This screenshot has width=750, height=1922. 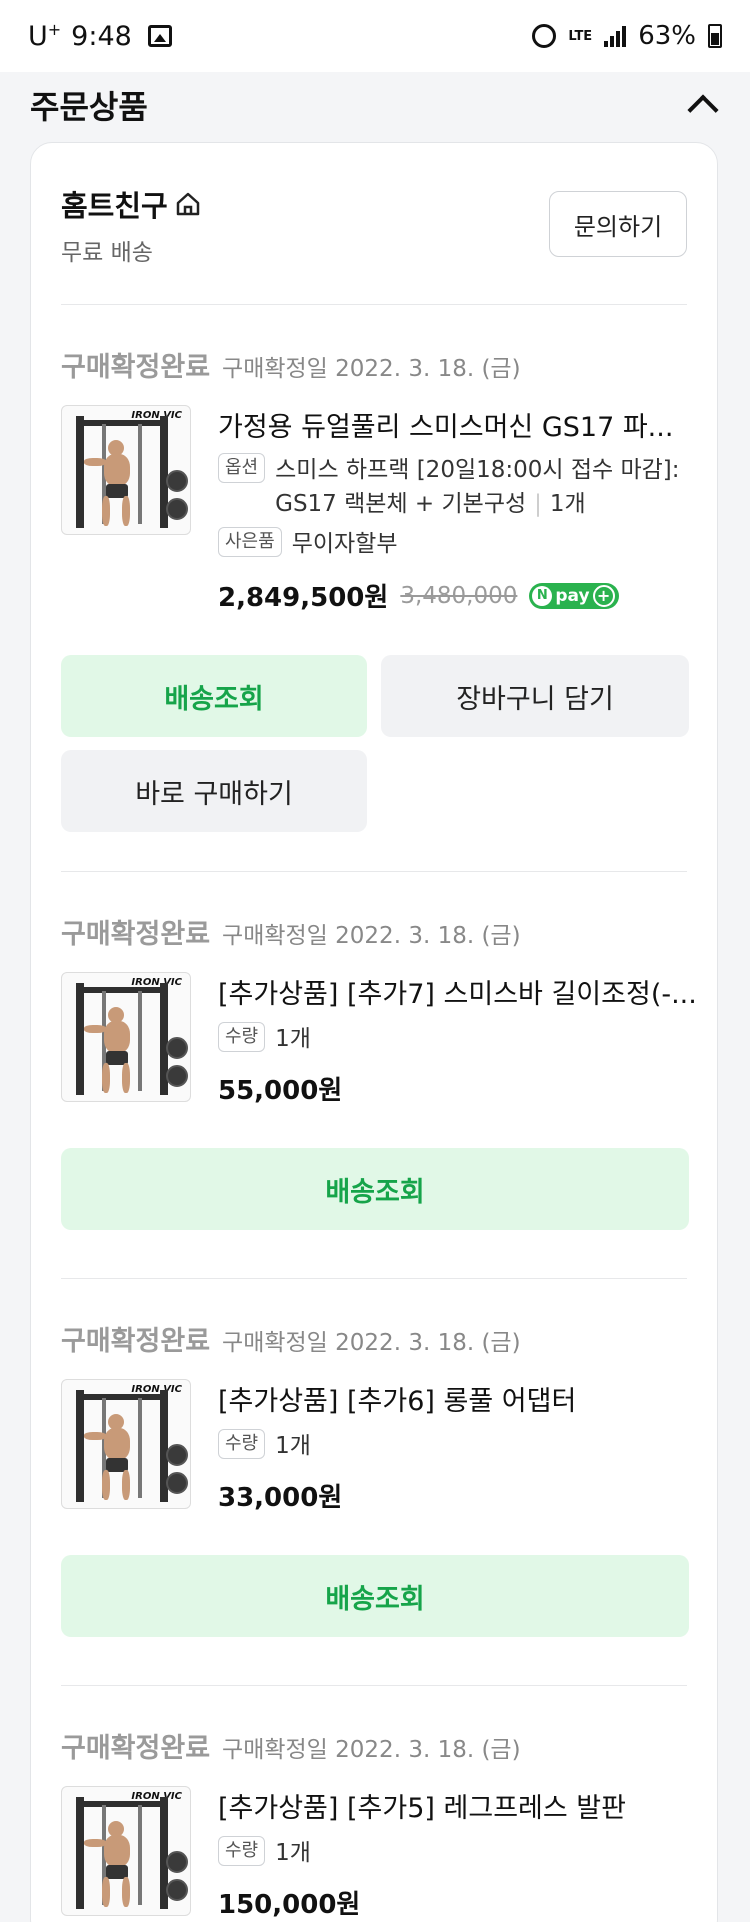 What do you see at coordinates (715, 36) in the screenshot?
I see `battery-icon` at bounding box center [715, 36].